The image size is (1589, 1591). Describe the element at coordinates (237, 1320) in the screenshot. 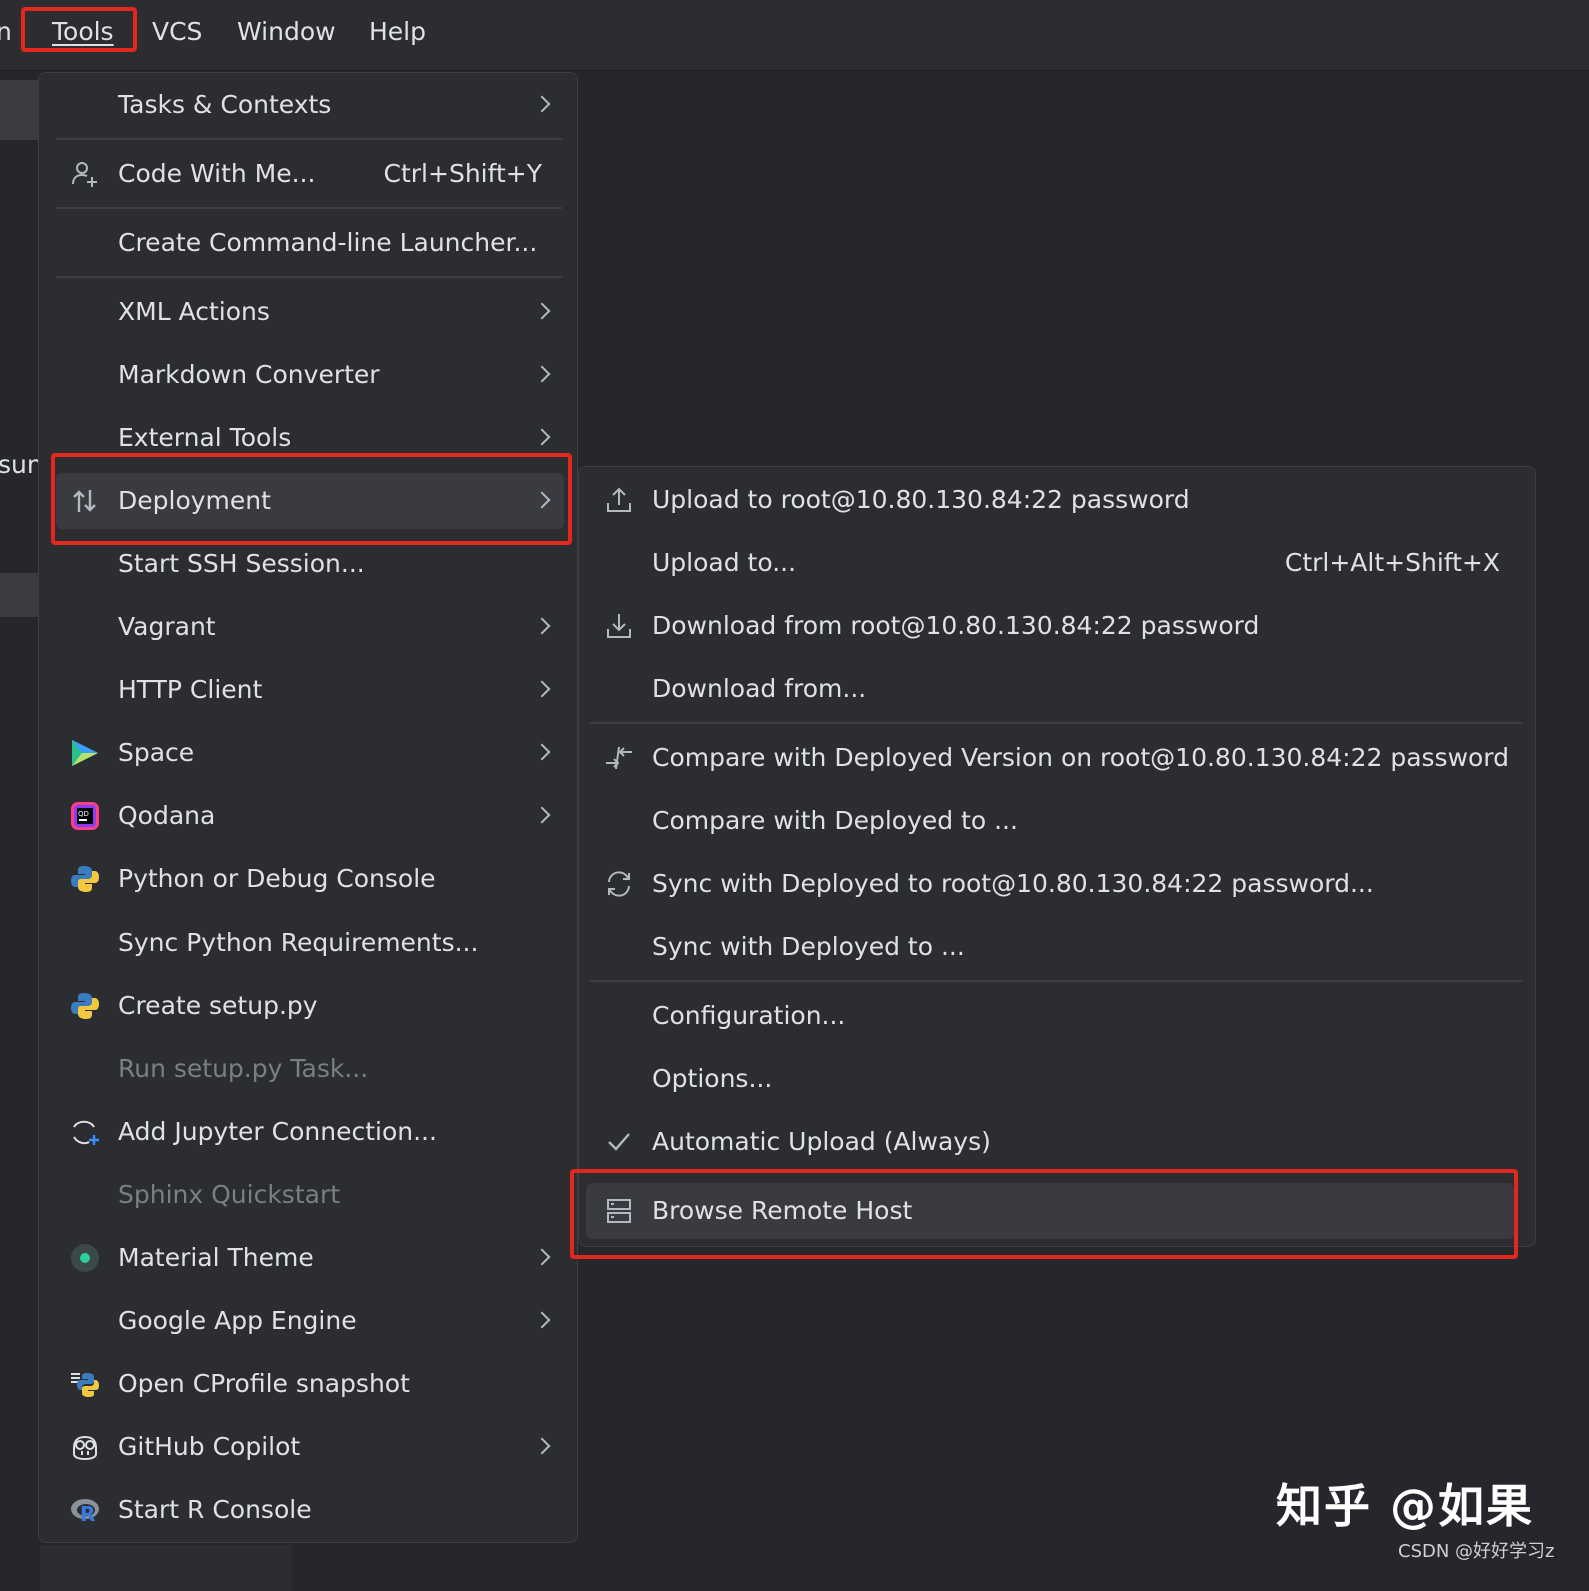

I see `menu-item-label: Google App Engine` at that location.